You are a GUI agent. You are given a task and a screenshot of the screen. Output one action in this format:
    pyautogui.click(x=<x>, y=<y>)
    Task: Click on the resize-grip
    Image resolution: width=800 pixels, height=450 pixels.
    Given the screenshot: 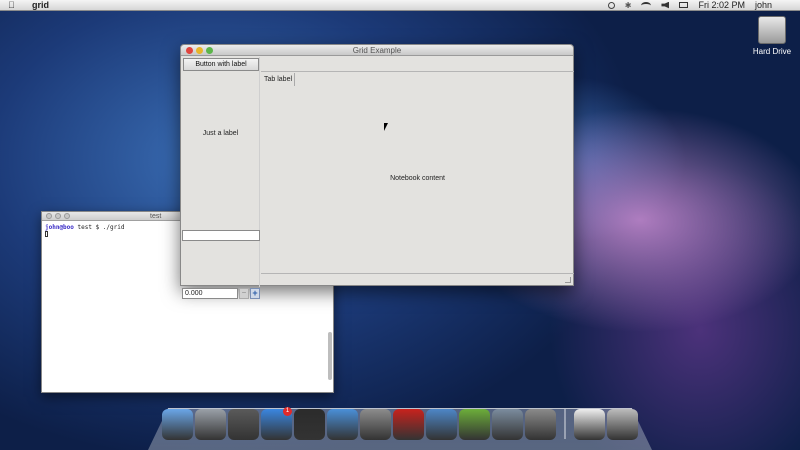 What is the action you would take?
    pyautogui.click(x=568, y=280)
    